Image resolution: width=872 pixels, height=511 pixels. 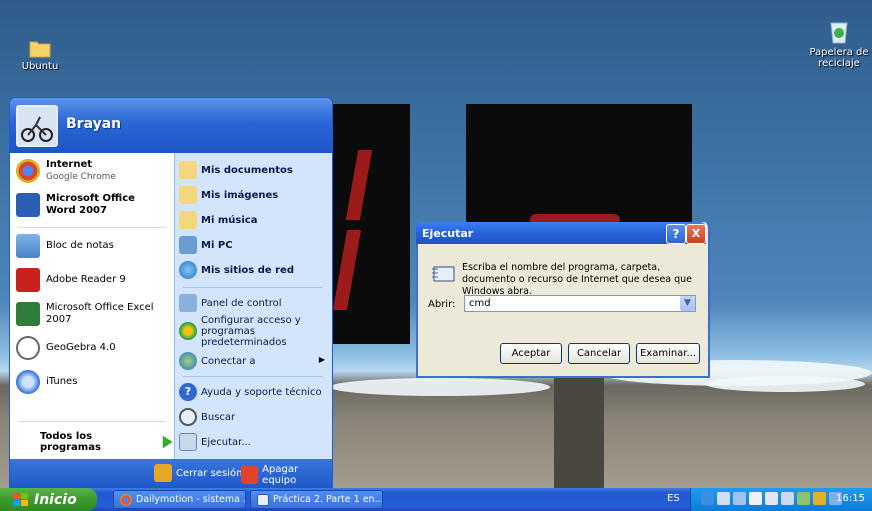 I want to click on shutdown-button: Apagar equipo, so click(x=286, y=475).